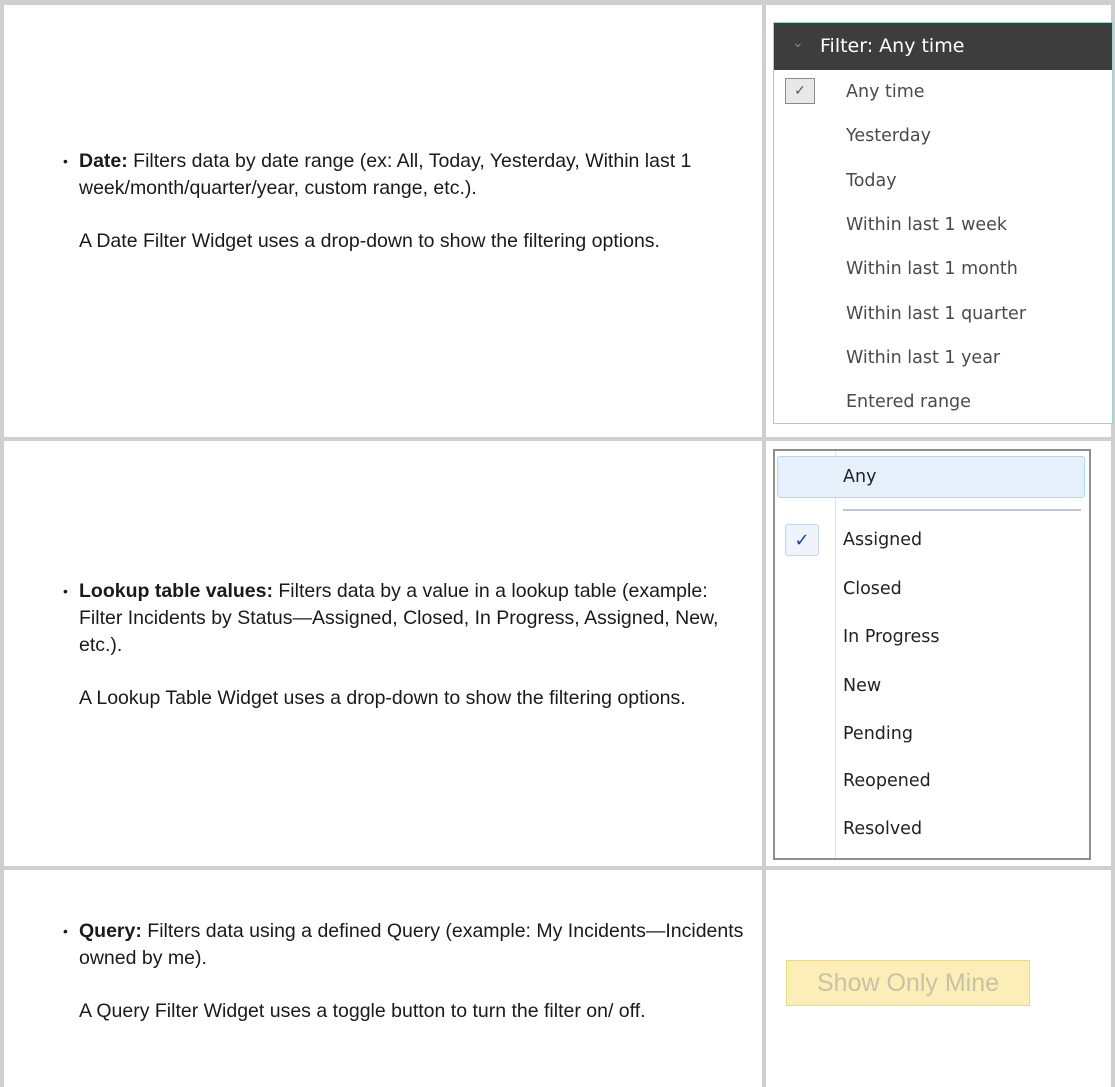 The height and width of the screenshot is (1087, 1115). I want to click on date-option-any-time: ✓ Any time, so click(943, 92).